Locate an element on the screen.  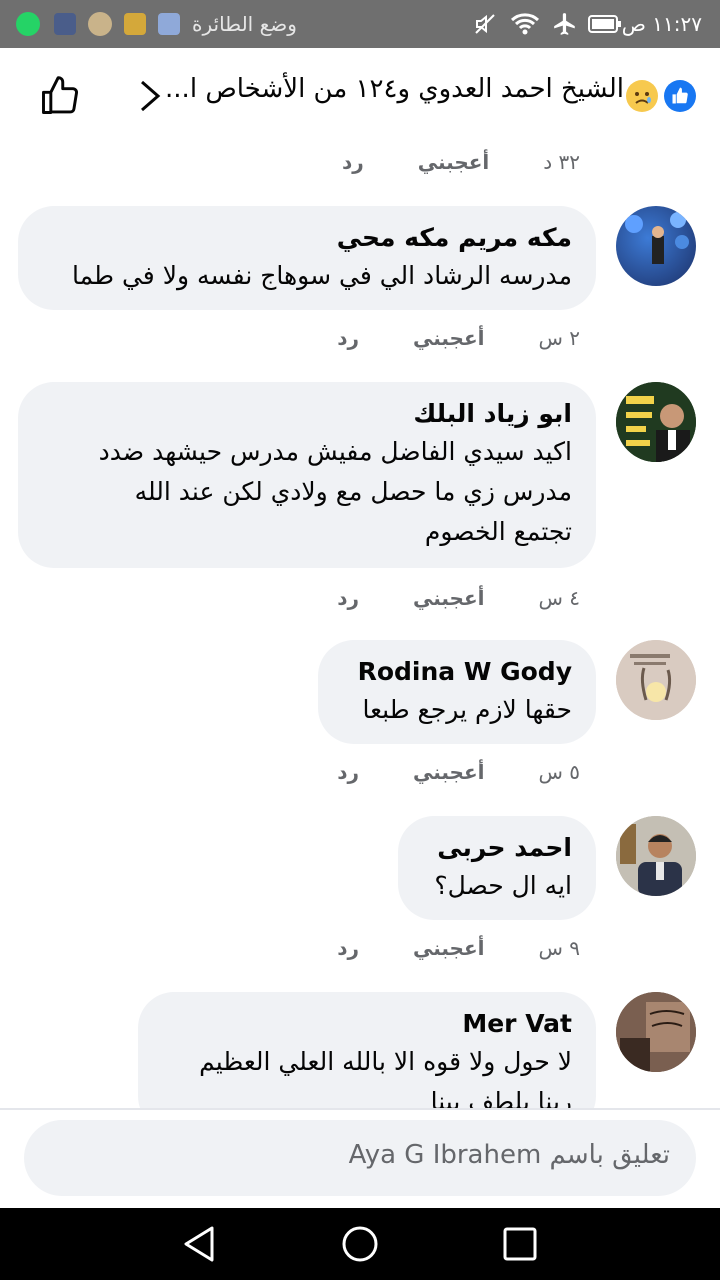
comment-meta: ٤ س أعجبني رد is located at coordinates (458, 598).